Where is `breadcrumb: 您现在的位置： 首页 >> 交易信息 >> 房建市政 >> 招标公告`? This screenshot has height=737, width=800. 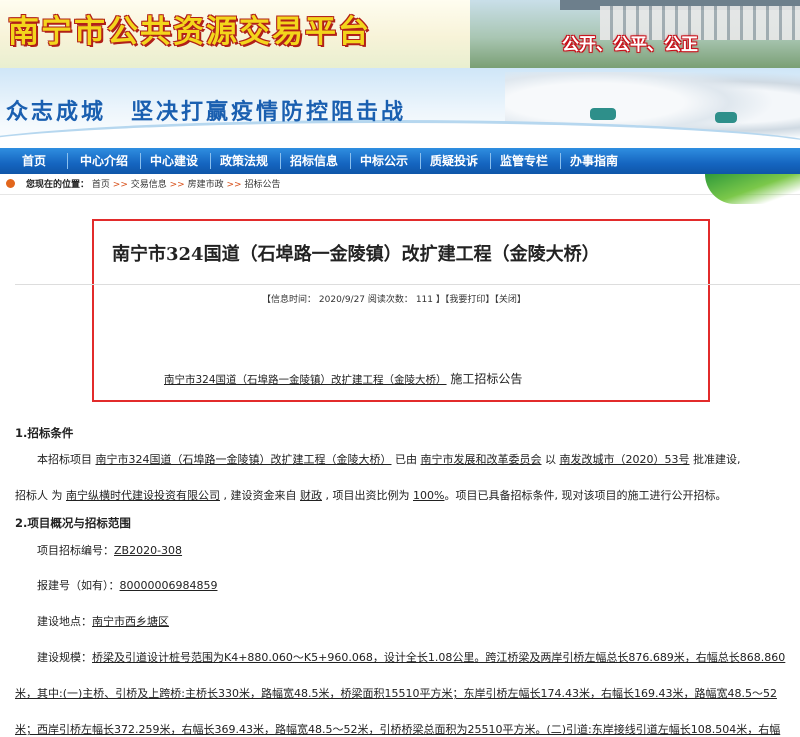 breadcrumb: 您现在的位置： 首页 >> 交易信息 >> 房建市政 >> 招标公告 is located at coordinates (153, 183).